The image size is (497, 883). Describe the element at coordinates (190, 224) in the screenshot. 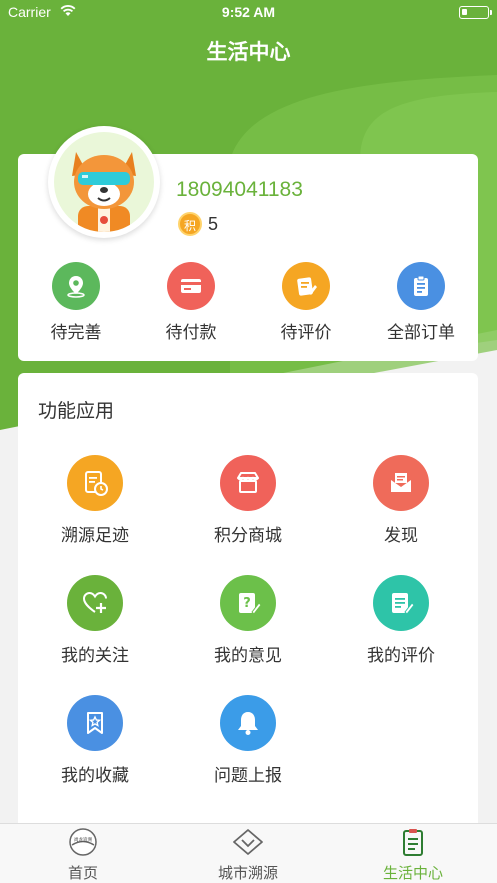

I see `points-icon: 积` at that location.